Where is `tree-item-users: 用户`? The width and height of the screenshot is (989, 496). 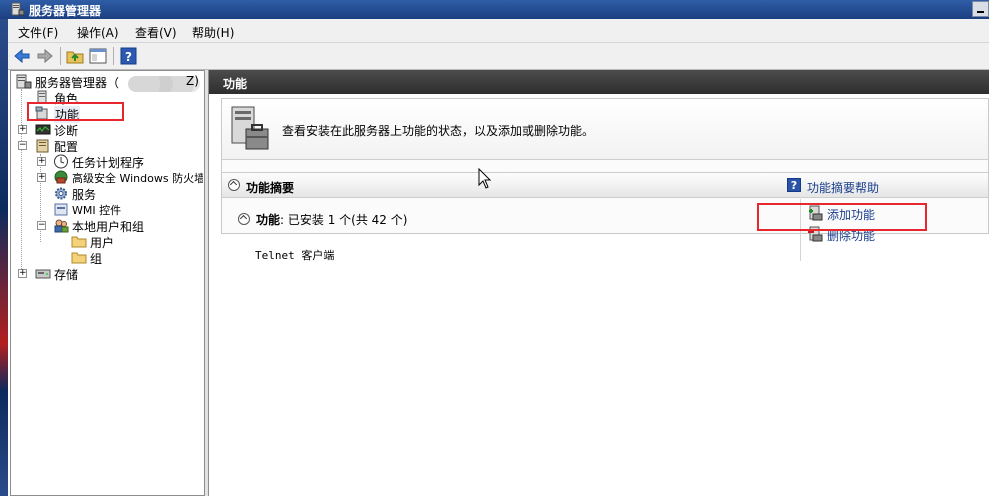
tree-item-users: 用户 is located at coordinates (136, 242).